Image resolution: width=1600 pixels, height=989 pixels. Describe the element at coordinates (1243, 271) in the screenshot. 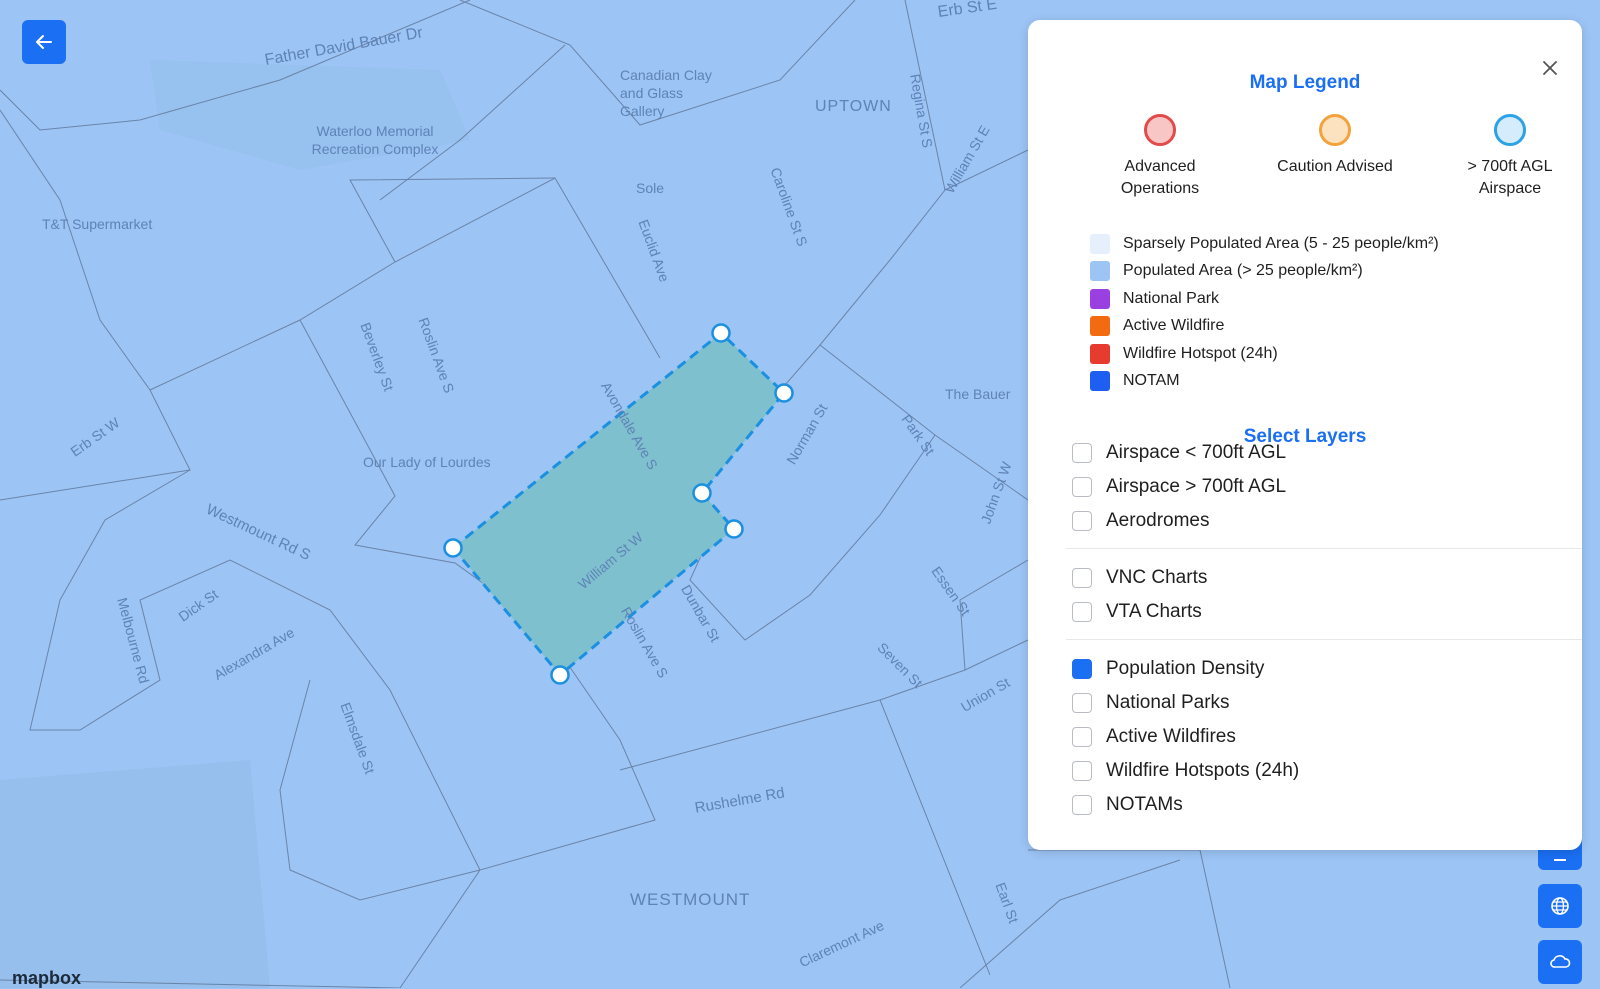

I see `legend-item-label: Populated Area (> 25 people/km²)` at that location.